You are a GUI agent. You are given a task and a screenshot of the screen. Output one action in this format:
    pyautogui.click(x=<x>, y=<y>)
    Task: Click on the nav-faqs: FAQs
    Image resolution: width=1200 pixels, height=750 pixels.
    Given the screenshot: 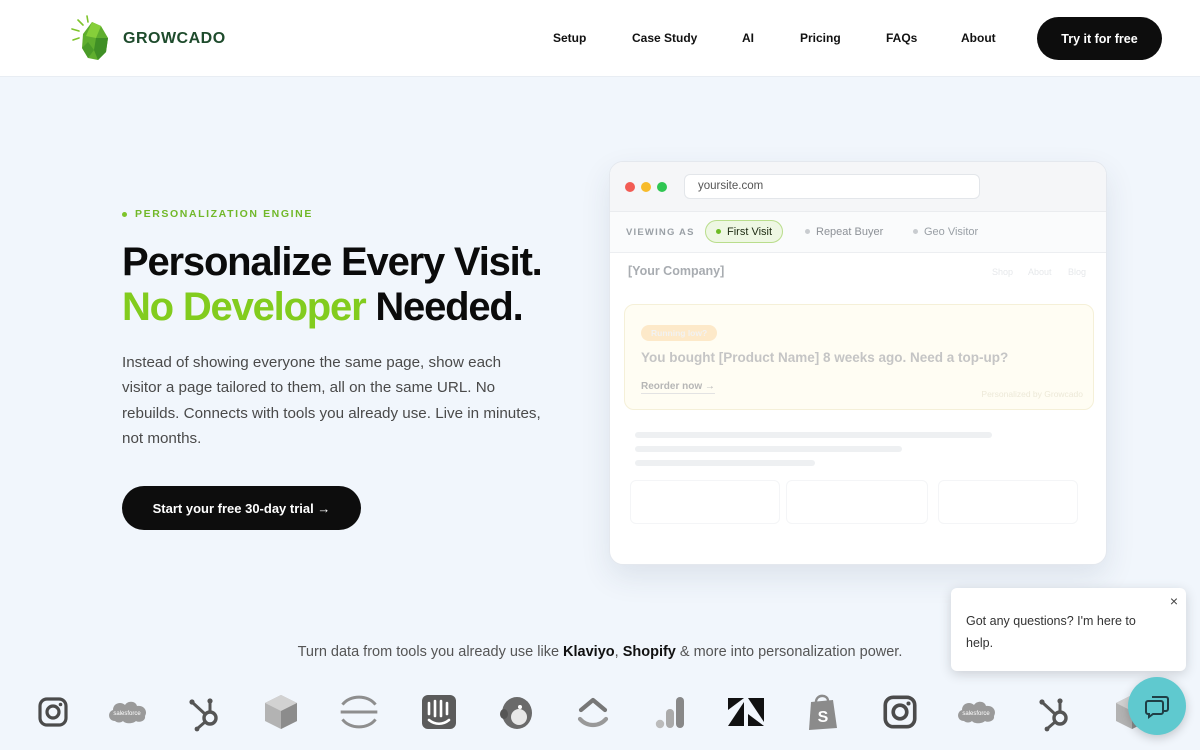 What is the action you would take?
    pyautogui.click(x=901, y=38)
    